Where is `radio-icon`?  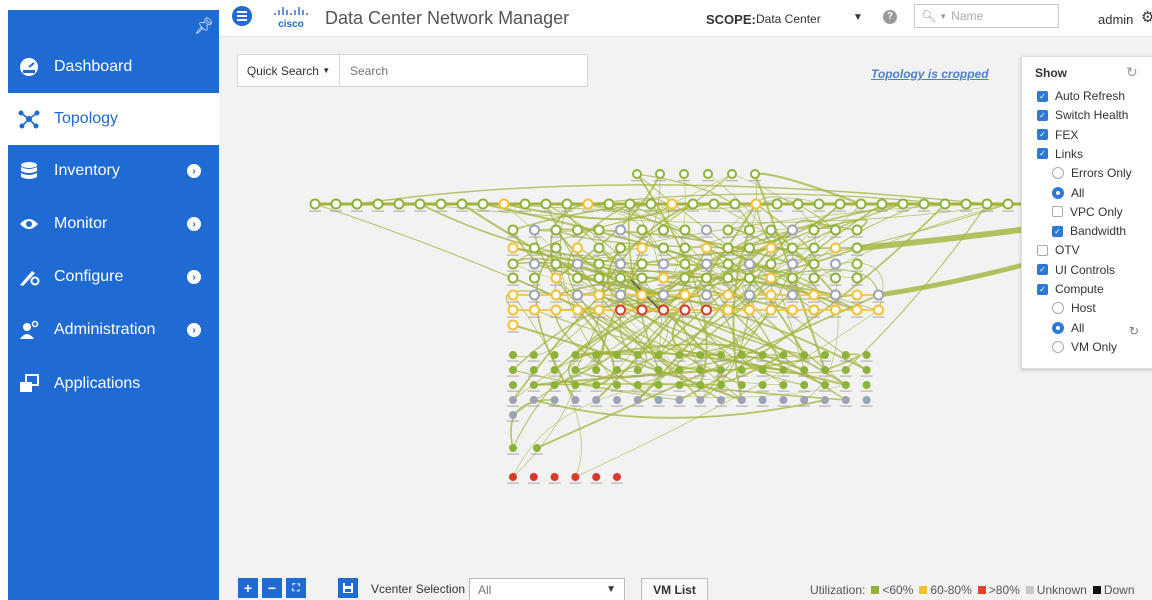
radio-icon is located at coordinates (1058, 346).